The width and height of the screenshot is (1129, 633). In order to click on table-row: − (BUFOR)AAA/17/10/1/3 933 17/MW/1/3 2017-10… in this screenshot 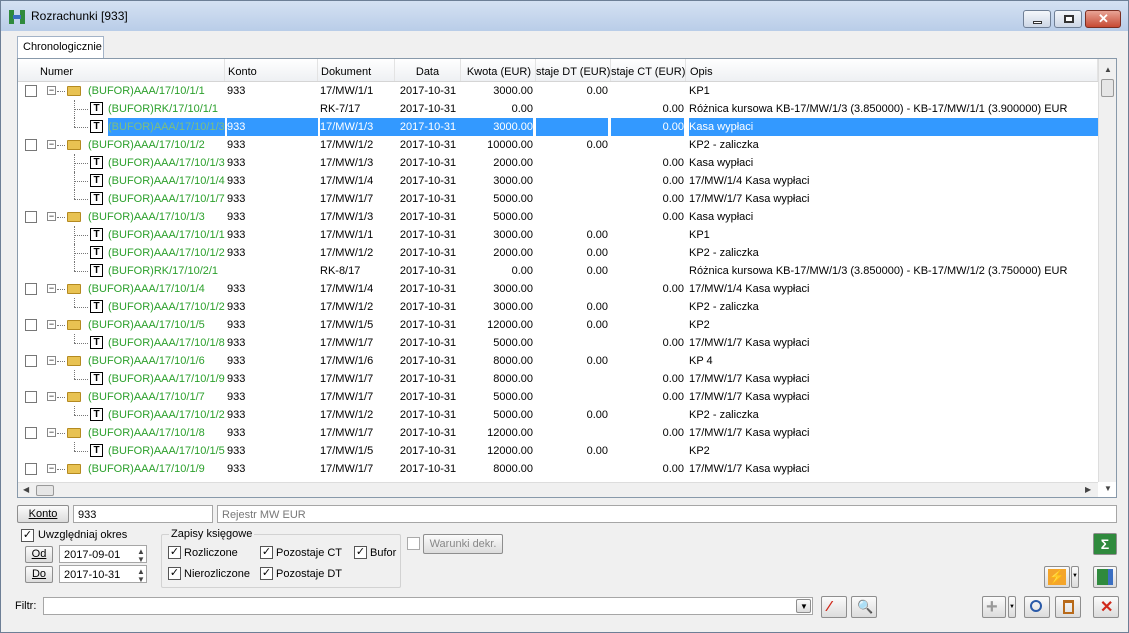, I will do `click(558, 217)`.